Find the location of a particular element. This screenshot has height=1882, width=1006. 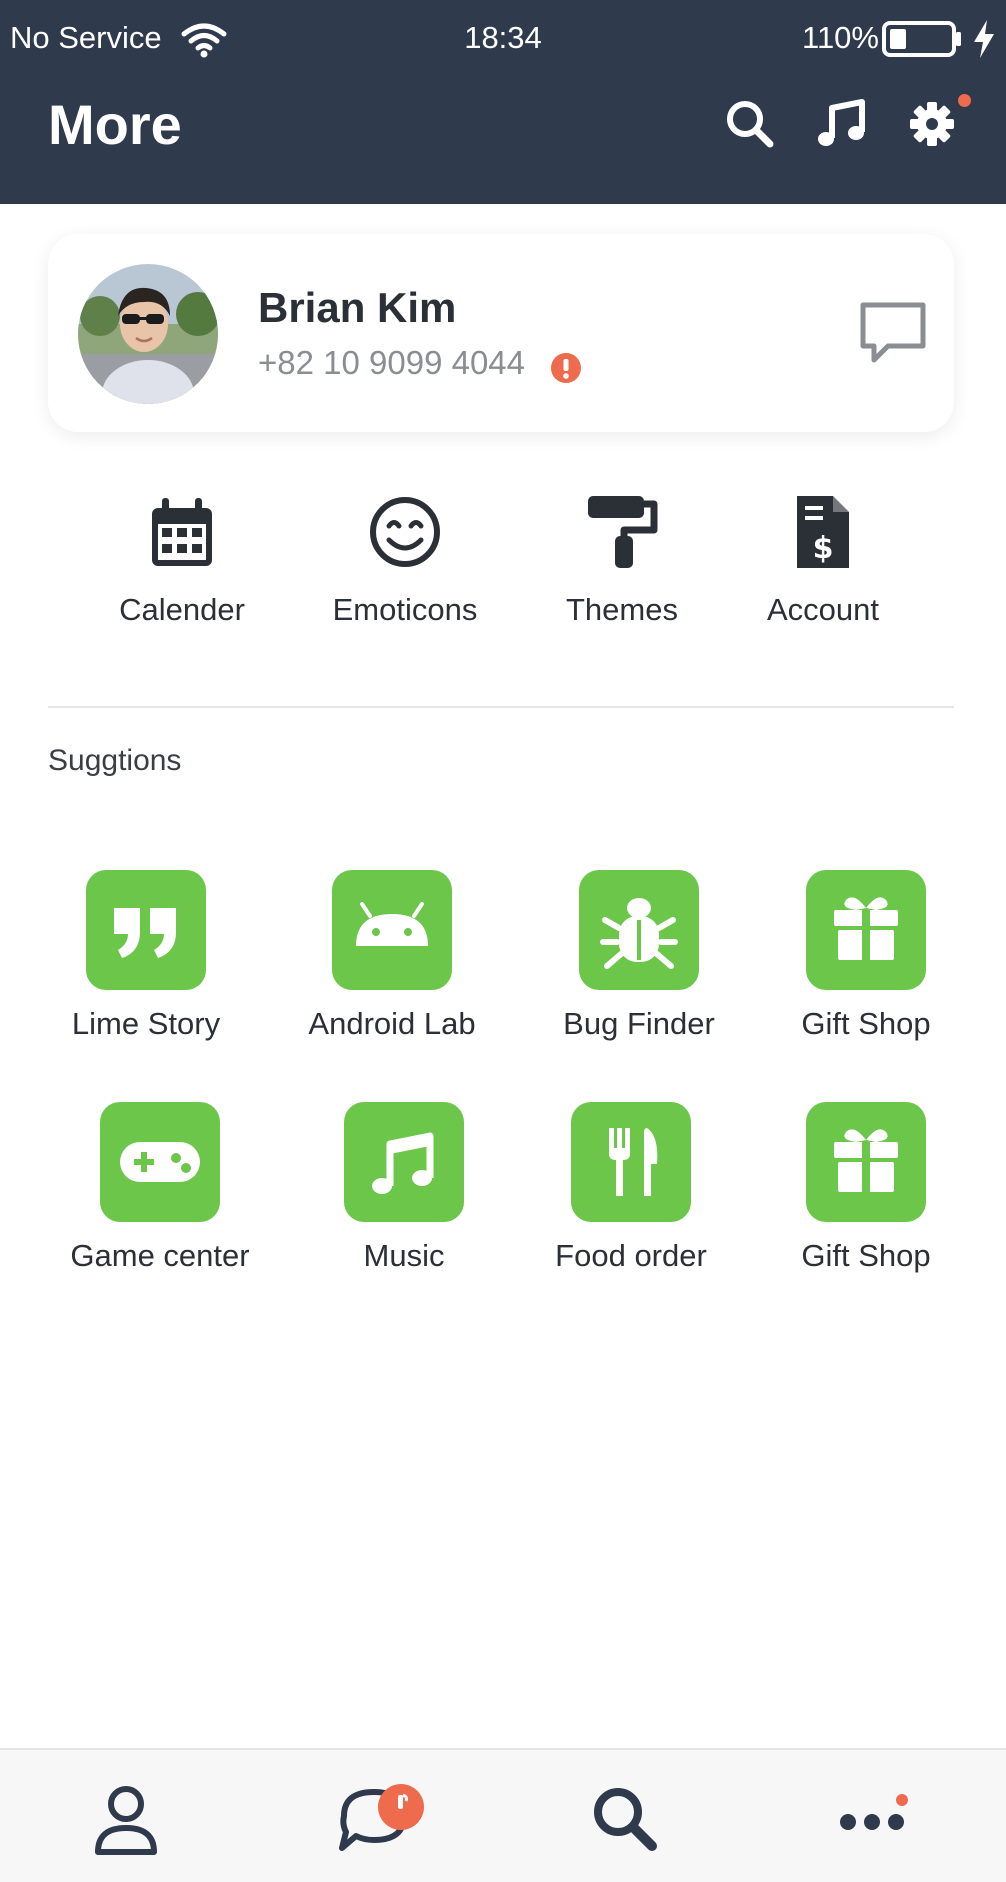

gamepad-icon is located at coordinates (160, 1162).